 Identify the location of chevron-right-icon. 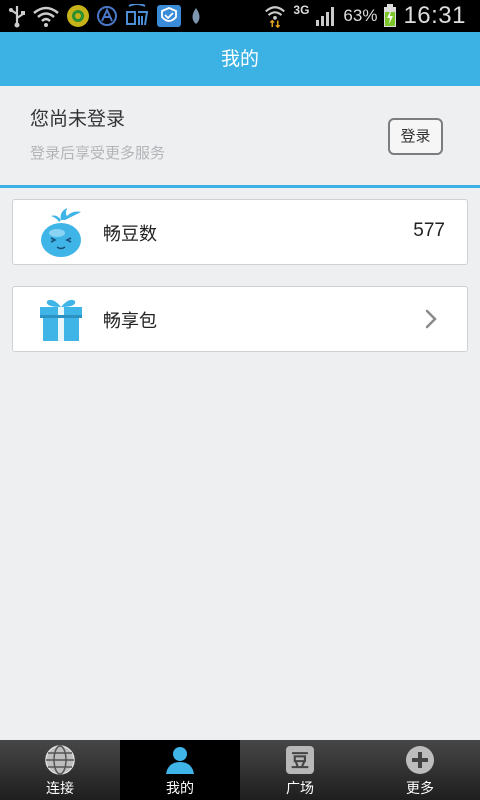
(431, 319).